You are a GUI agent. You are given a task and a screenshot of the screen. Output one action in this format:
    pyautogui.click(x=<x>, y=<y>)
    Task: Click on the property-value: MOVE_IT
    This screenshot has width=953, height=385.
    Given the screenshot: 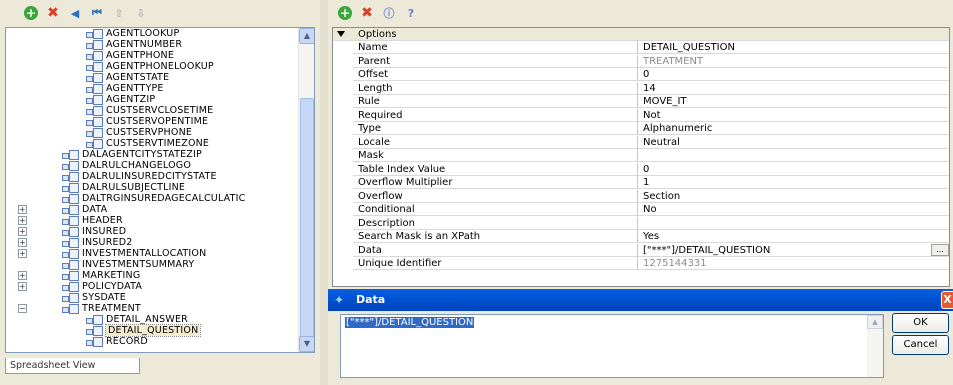 What is the action you would take?
    pyautogui.click(x=793, y=101)
    